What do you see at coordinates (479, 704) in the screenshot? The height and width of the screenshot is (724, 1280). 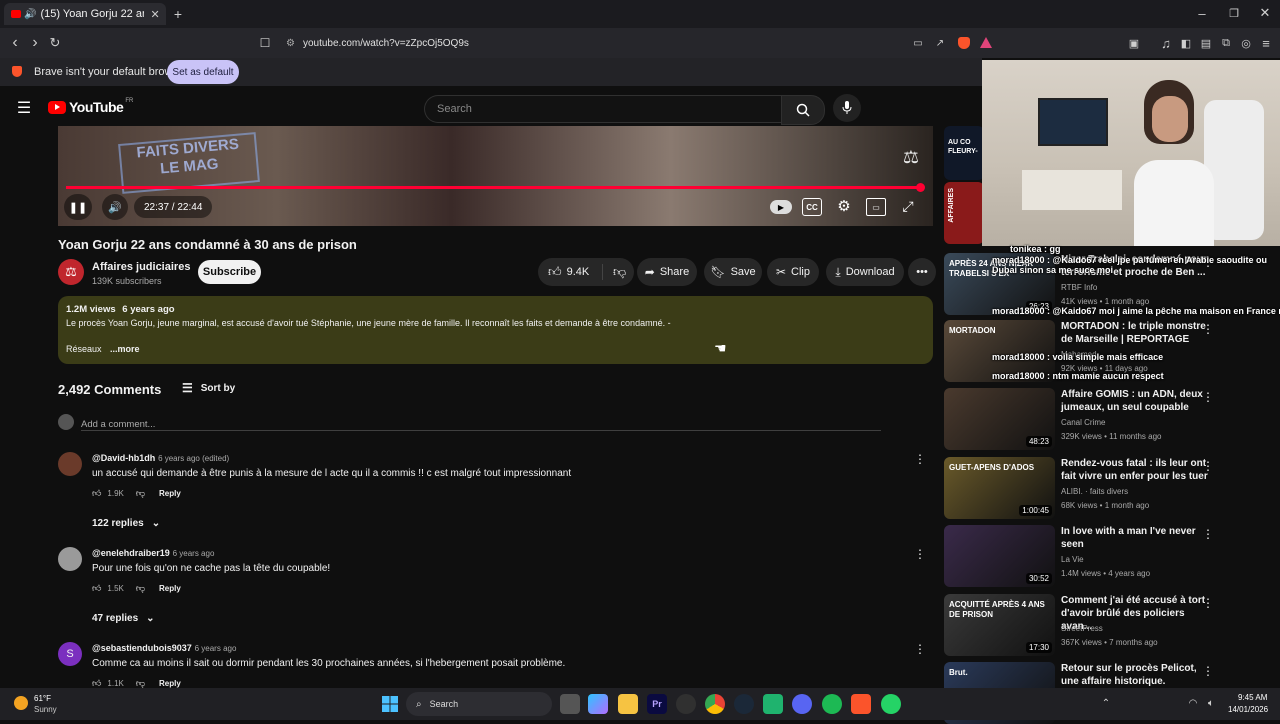 I see `taskbar-search-box: ⌕ Search` at bounding box center [479, 704].